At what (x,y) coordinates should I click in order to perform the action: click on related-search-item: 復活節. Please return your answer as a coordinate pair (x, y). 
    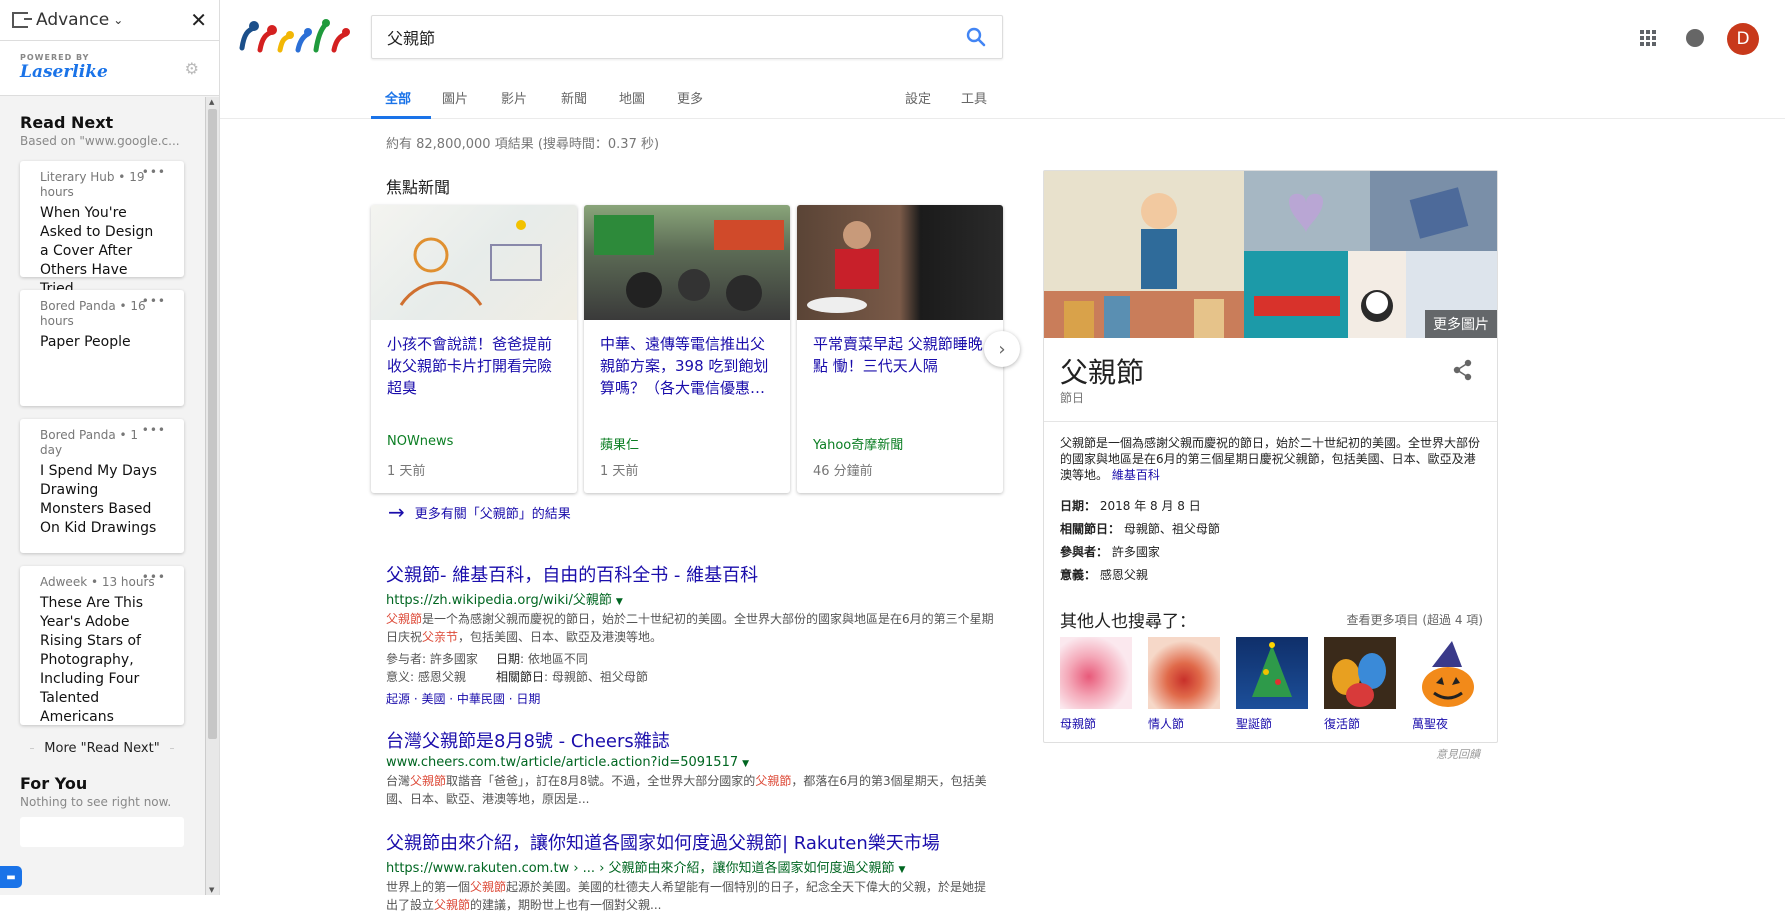
    Looking at the image, I should click on (1360, 684).